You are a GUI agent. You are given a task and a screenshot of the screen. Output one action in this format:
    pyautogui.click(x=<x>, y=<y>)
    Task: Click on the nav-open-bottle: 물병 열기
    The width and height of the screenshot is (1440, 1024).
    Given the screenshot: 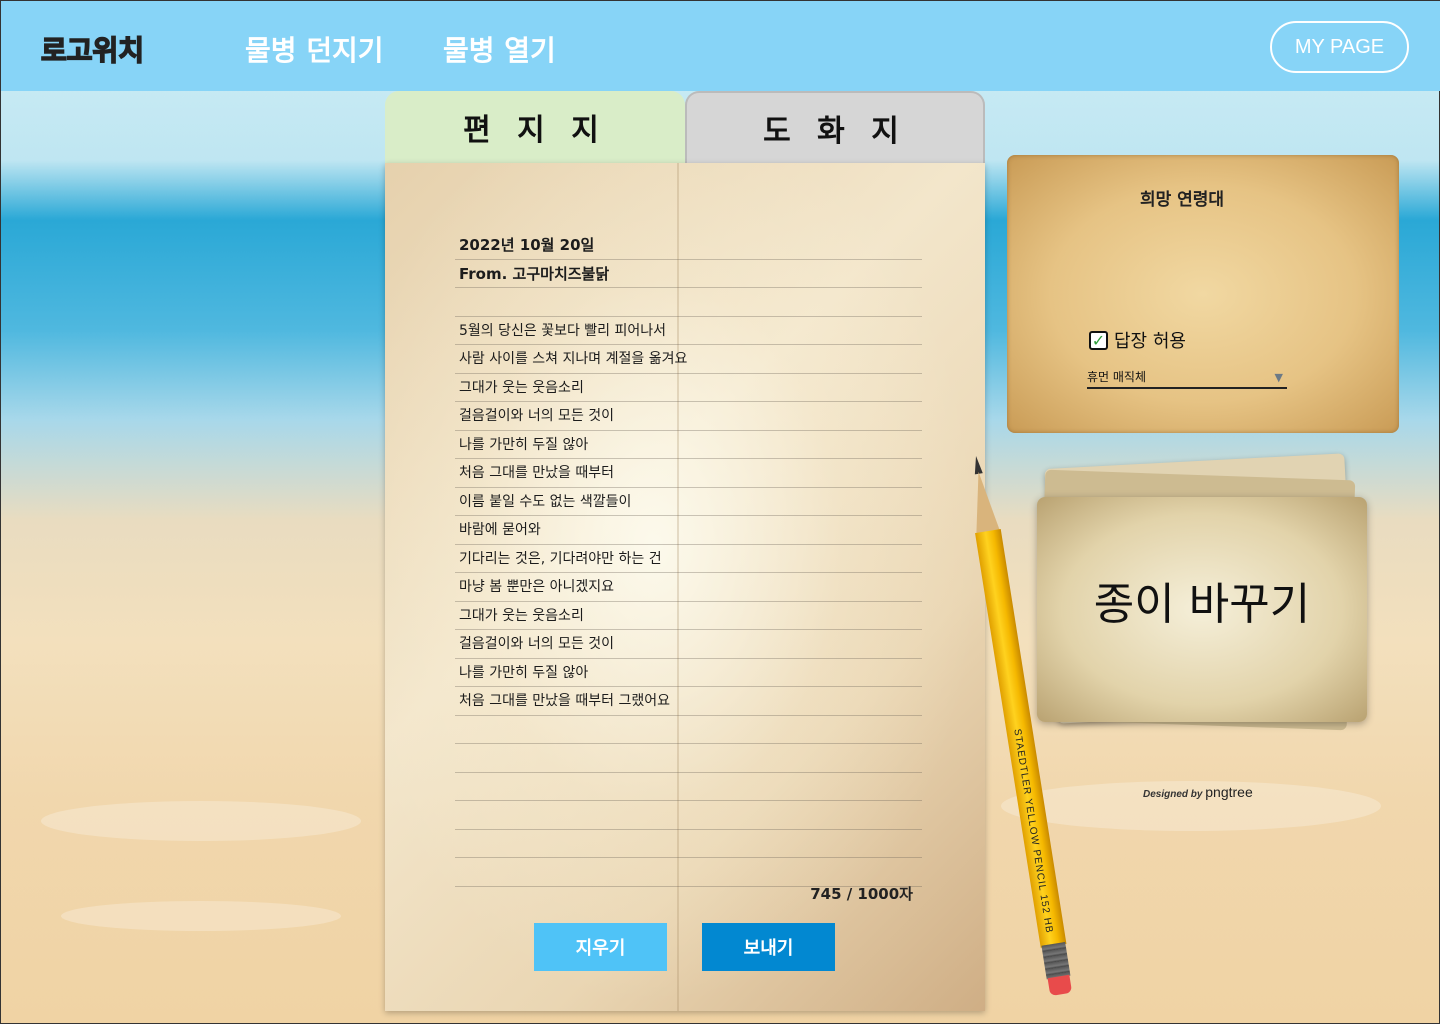 What is the action you would take?
    pyautogui.click(x=499, y=49)
    